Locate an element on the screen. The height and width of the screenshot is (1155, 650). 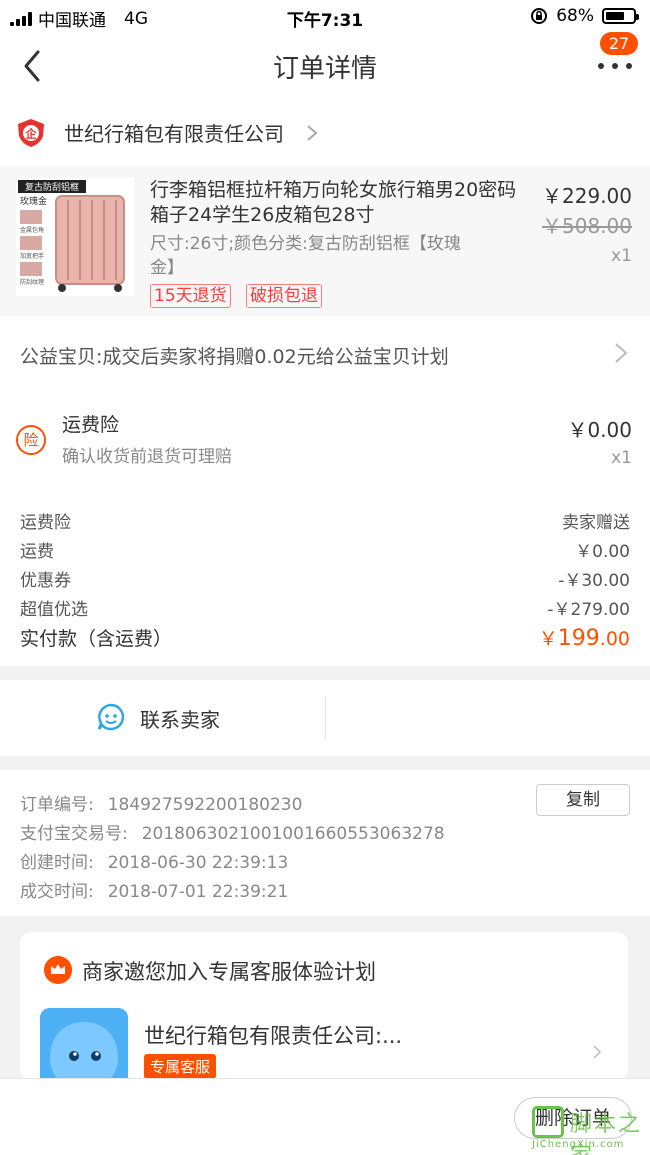
service-invite-card: 商家邀您加入专属客服体验计划 世纪行箱包有限责任公司:... 专属客服 is located at coordinates (324, 1007).